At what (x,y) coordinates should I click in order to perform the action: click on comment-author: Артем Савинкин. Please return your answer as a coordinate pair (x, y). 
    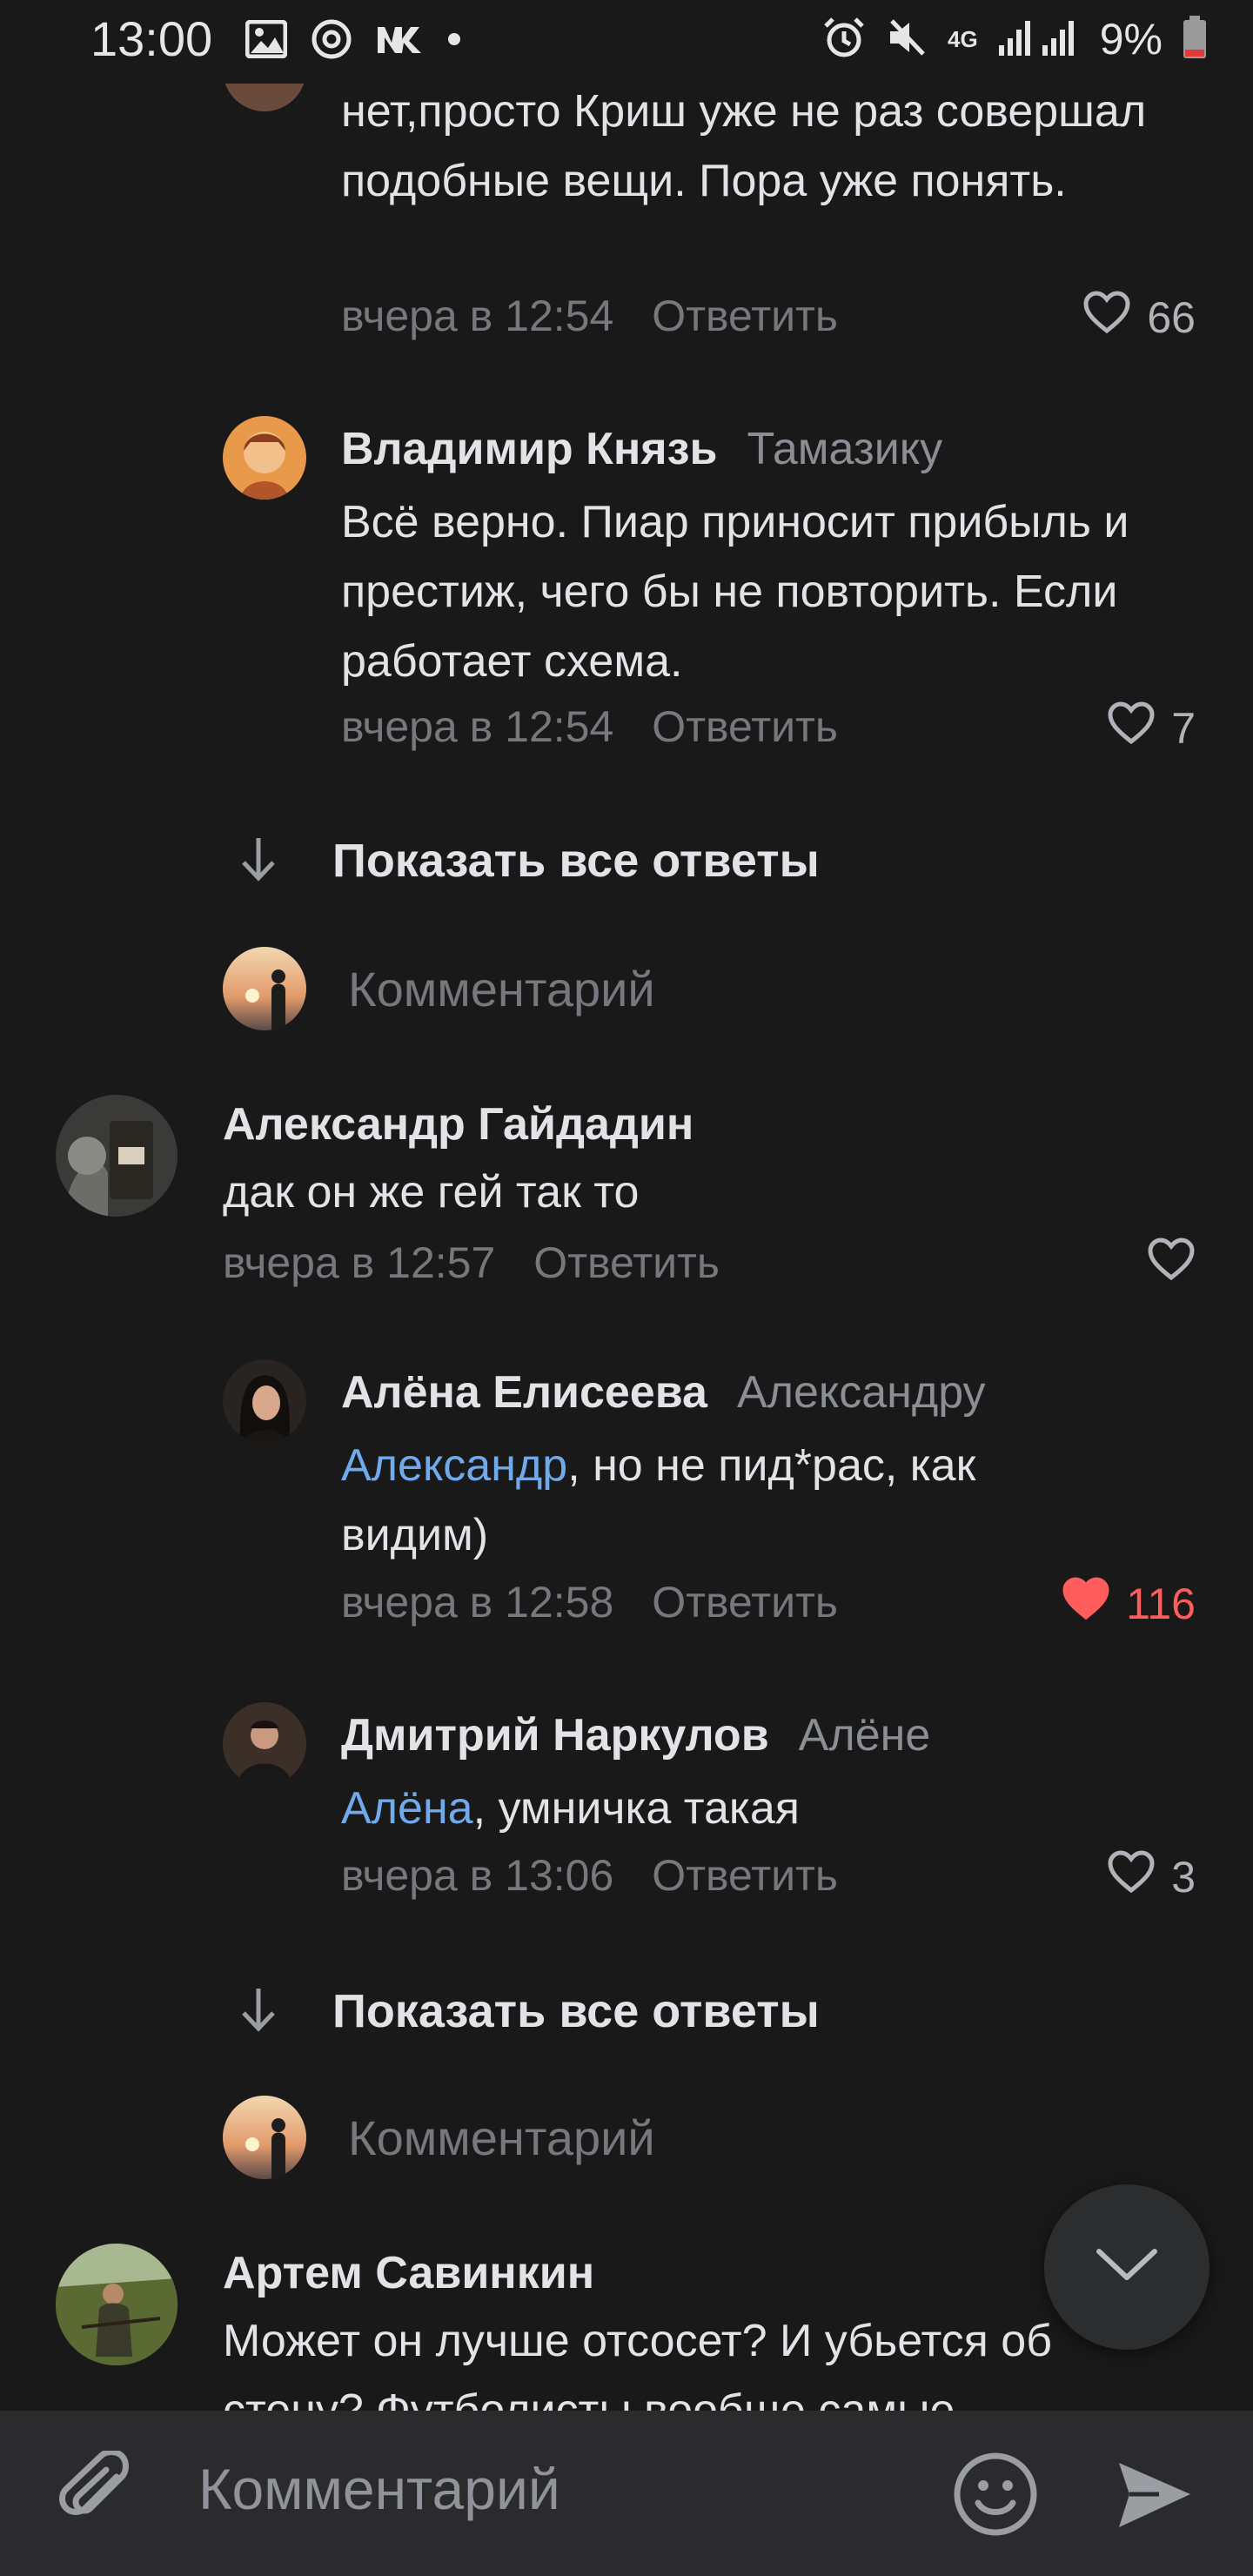
    Looking at the image, I should click on (408, 2273).